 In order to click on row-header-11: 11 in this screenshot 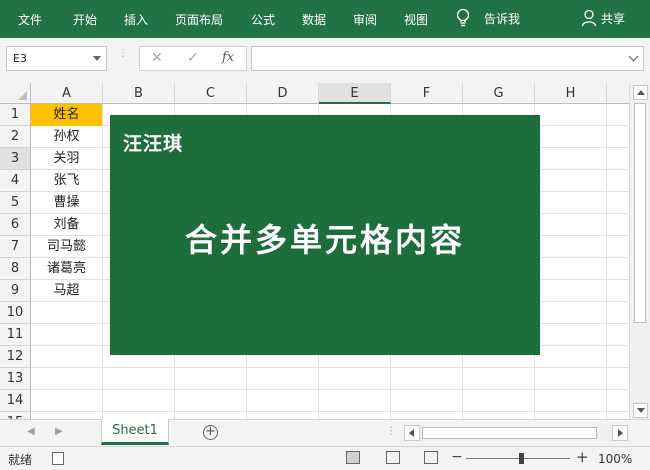, I will do `click(15, 335)`.